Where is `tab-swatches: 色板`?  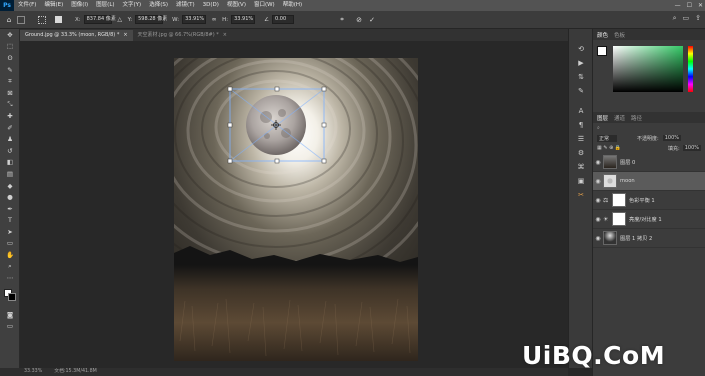 tab-swatches: 色板 is located at coordinates (619, 35).